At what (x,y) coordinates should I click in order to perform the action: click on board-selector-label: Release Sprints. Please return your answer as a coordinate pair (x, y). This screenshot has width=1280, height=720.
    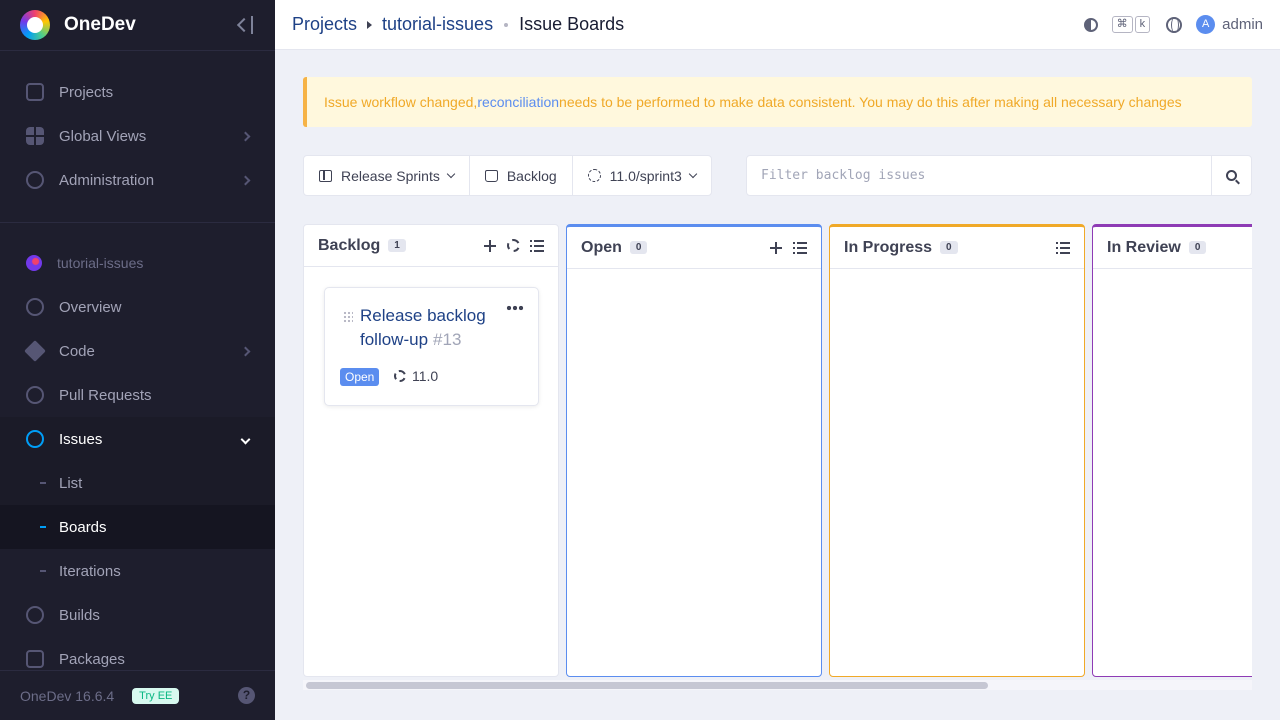
    Looking at the image, I should click on (390, 175).